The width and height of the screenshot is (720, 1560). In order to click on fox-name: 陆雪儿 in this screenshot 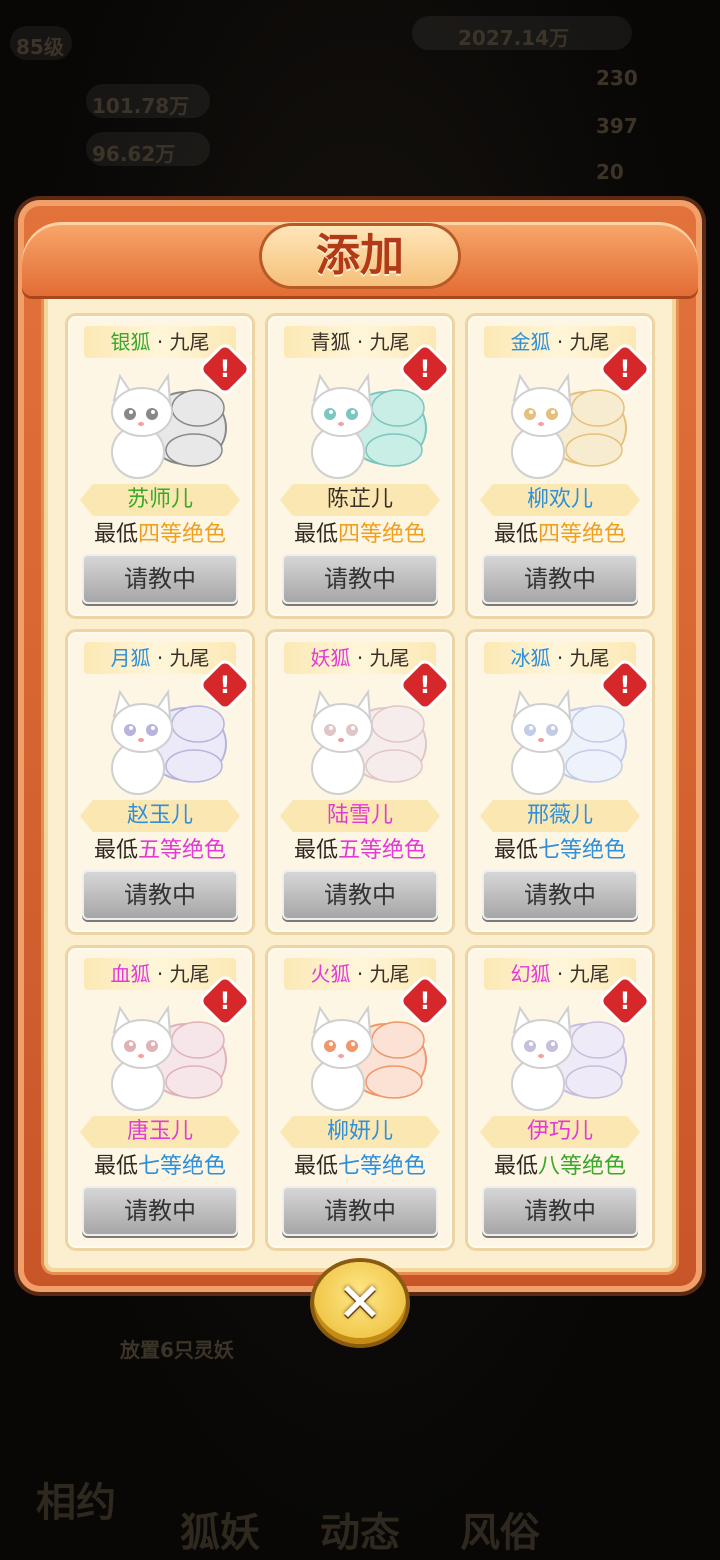, I will do `click(360, 816)`.